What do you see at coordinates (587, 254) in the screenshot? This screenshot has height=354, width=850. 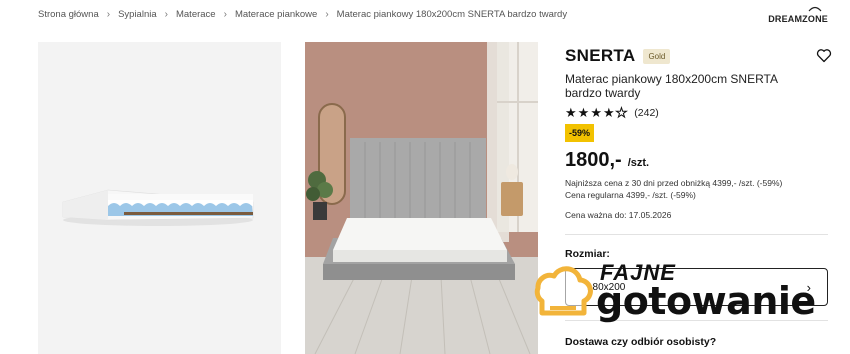 I see `size-label: Rozmiar:` at bounding box center [587, 254].